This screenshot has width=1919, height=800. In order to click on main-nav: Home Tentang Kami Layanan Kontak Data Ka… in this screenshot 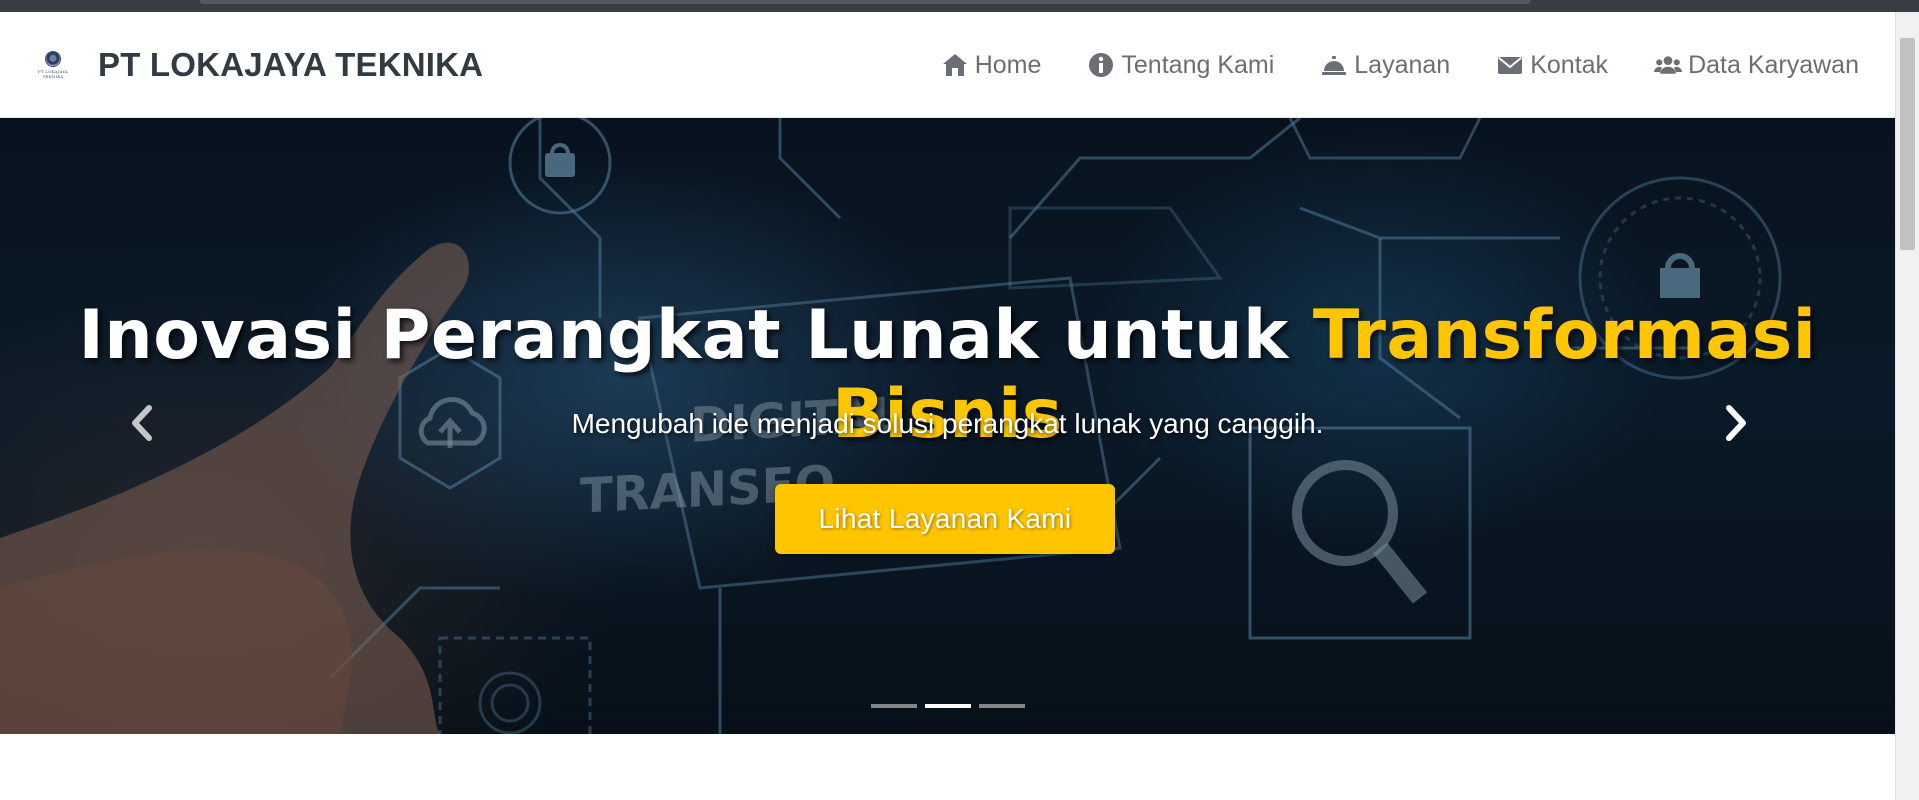, I will do `click(1377, 65)`.